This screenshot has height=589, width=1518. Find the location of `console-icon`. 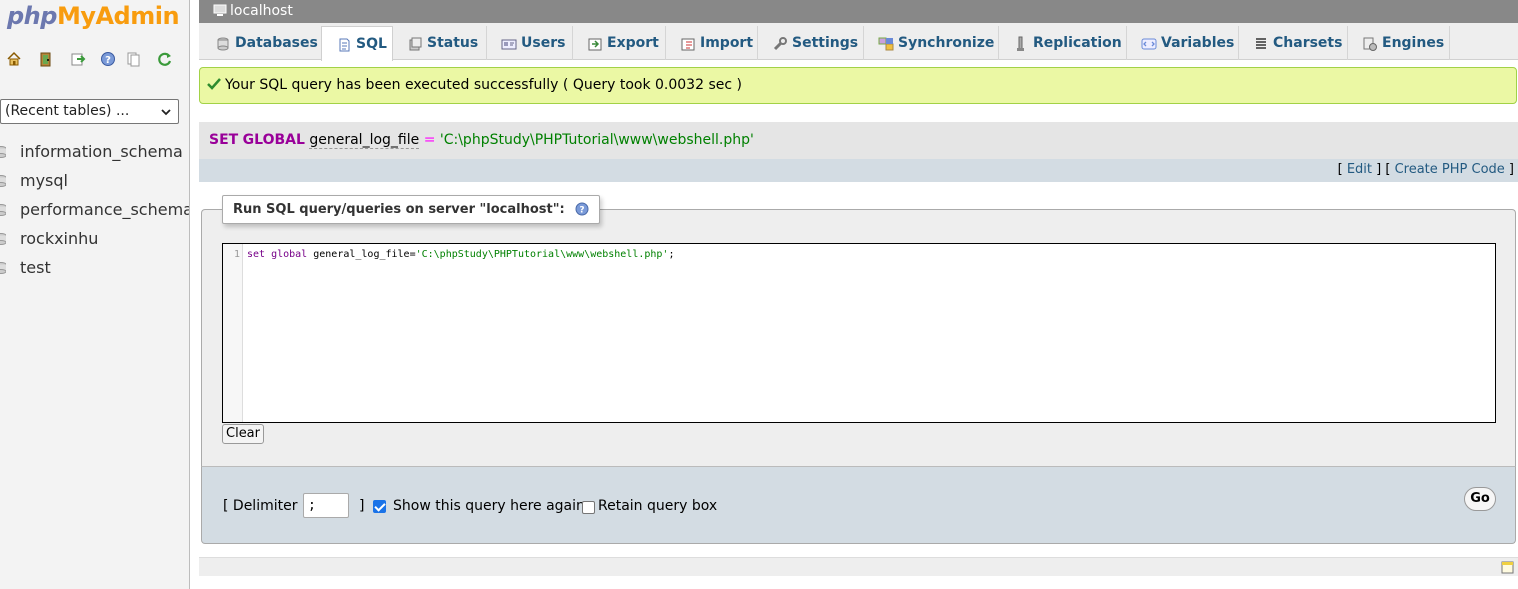

console-icon is located at coordinates (1507, 567).